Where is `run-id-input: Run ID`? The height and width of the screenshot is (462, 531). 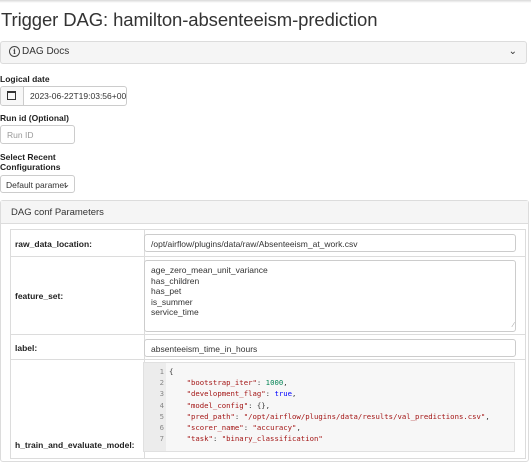 run-id-input: Run ID is located at coordinates (37, 134).